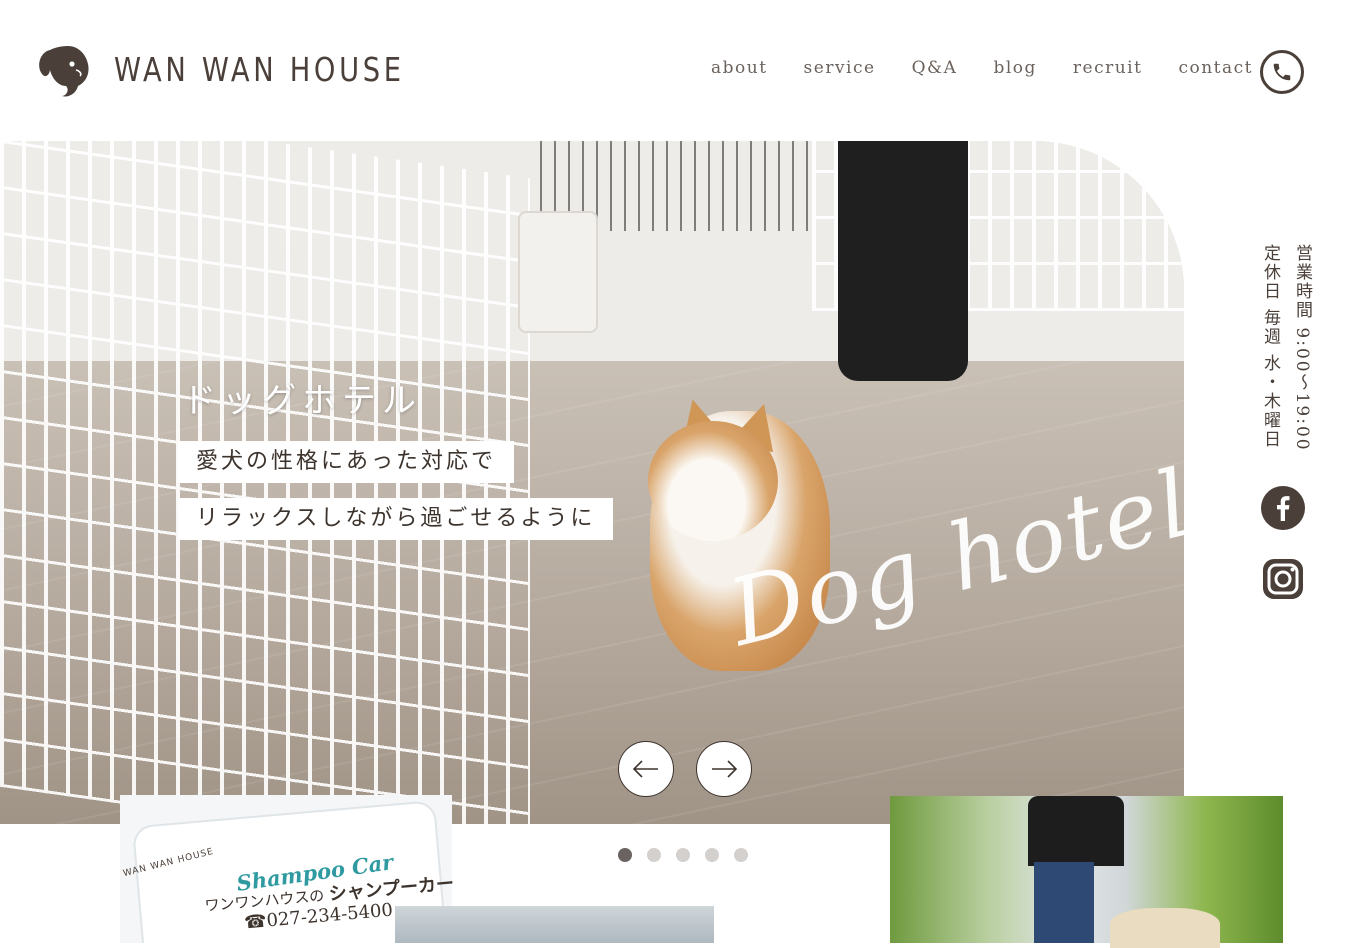  I want to click on walker-jeans, so click(1064, 902).